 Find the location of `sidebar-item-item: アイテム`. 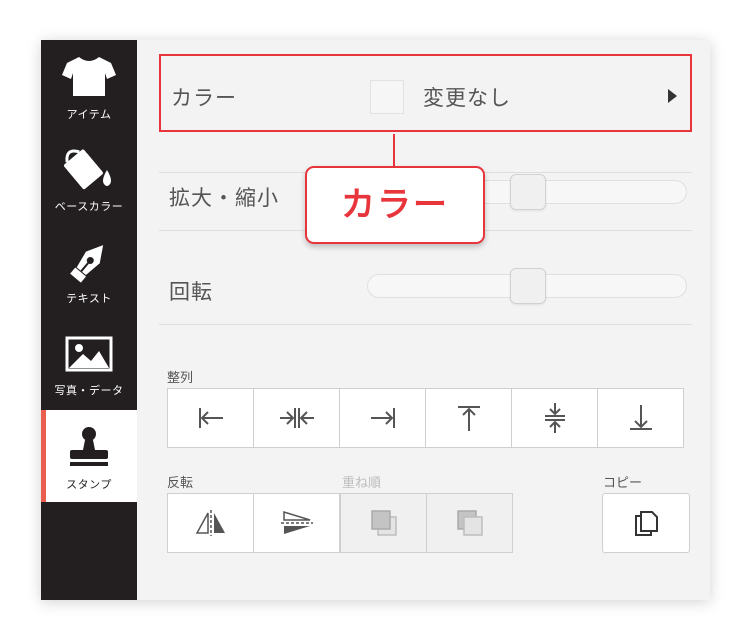

sidebar-item-item: アイテム is located at coordinates (89, 86).